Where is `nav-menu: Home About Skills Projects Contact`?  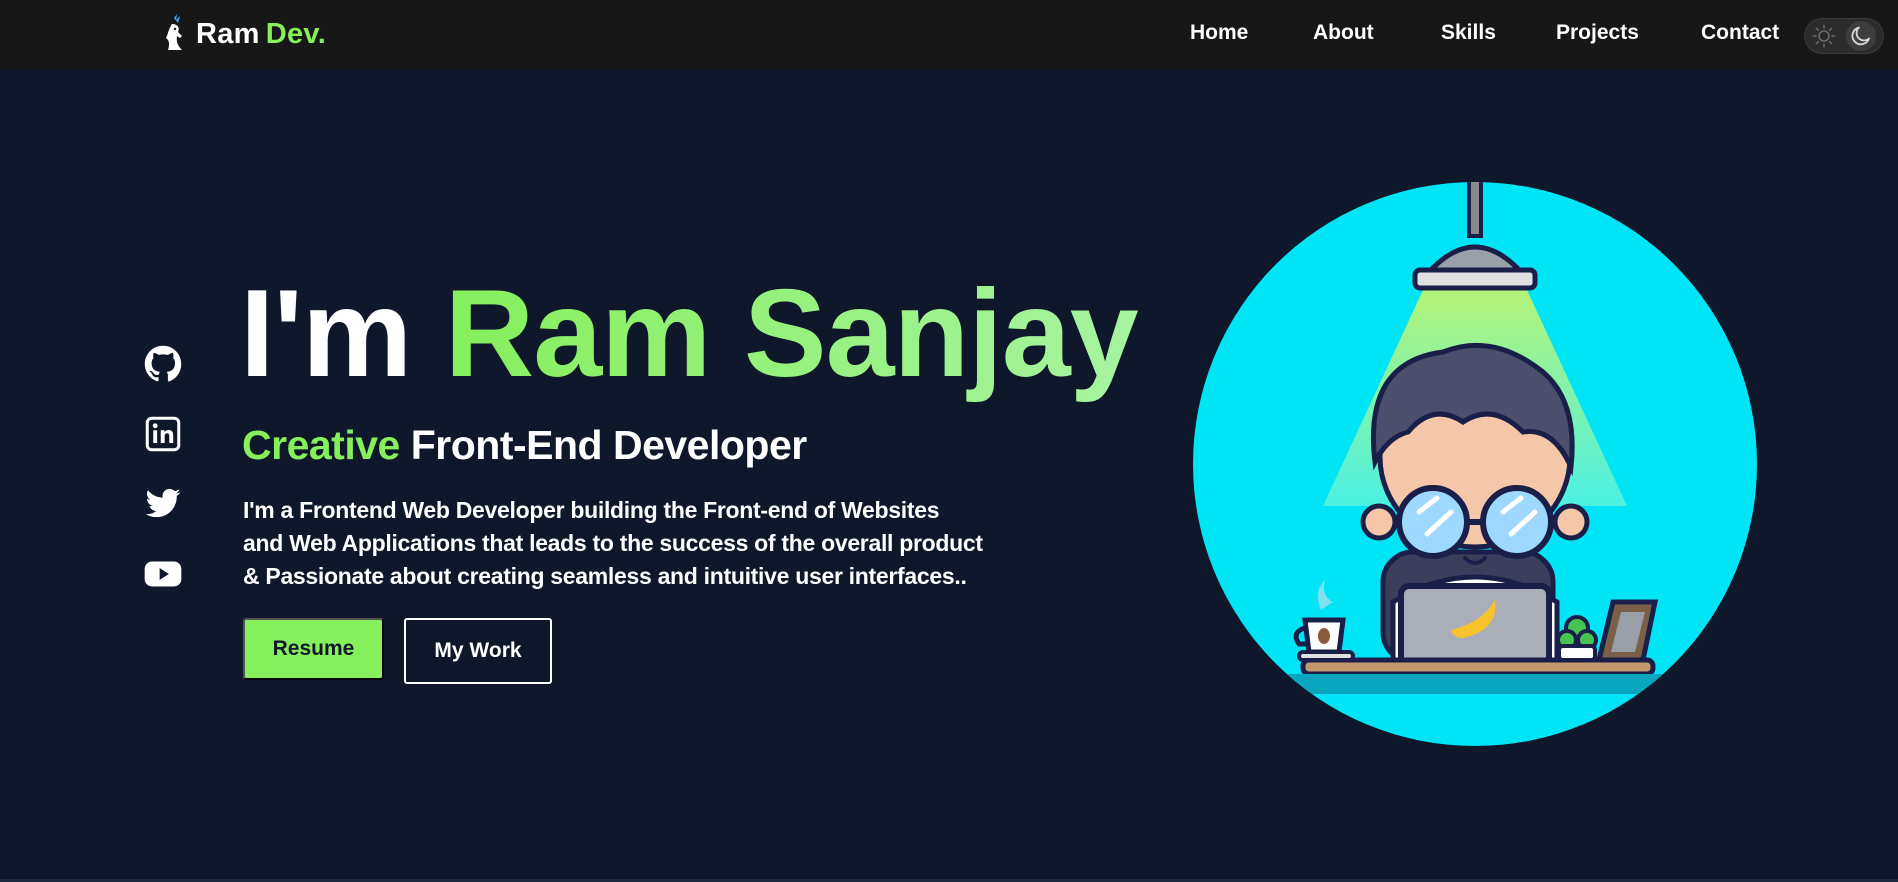
nav-menu: Home About Skills Projects Contact is located at coordinates (949, 34).